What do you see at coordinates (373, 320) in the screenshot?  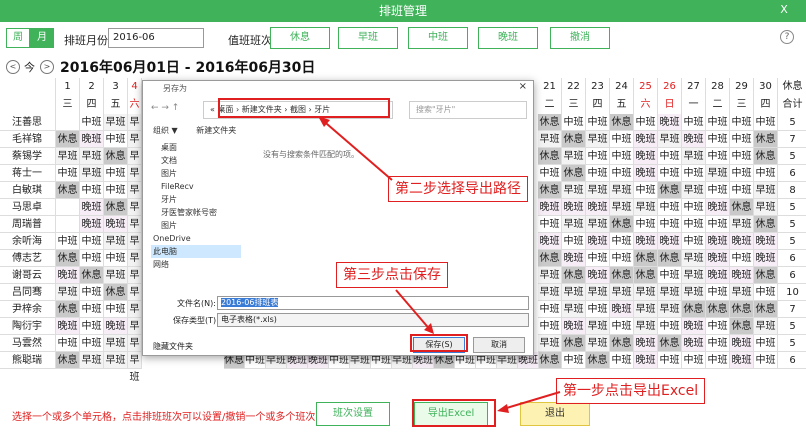 I see `type-select: 电子表格(*.xls)` at bounding box center [373, 320].